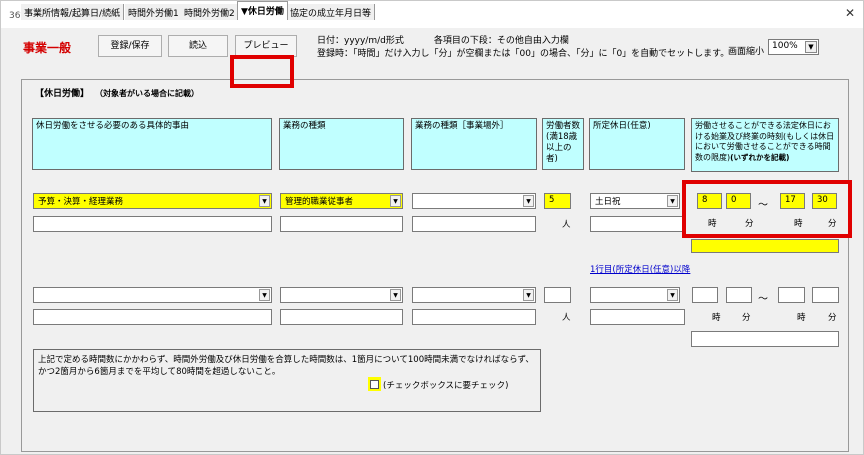 This screenshot has width=864, height=455. What do you see at coordinates (635, 295) in the screenshot?
I see `holiday-select-2: ▼` at bounding box center [635, 295].